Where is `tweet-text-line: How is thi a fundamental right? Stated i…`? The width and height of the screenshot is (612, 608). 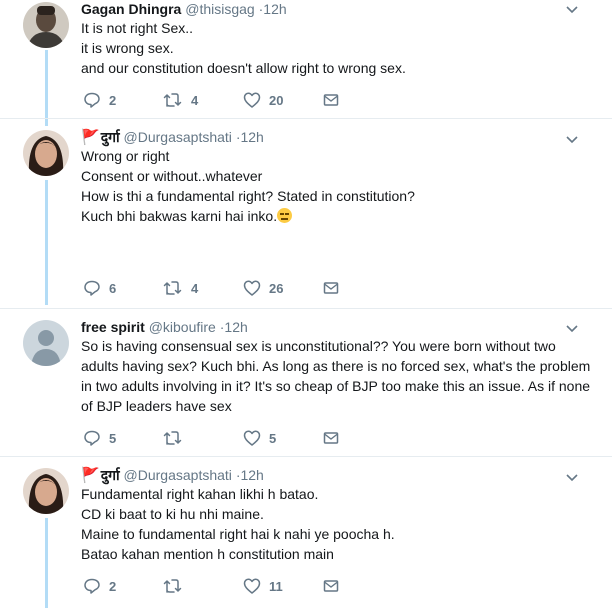
tweet-text-line: How is thi a fundamental right? Stated i… is located at coordinates (248, 196).